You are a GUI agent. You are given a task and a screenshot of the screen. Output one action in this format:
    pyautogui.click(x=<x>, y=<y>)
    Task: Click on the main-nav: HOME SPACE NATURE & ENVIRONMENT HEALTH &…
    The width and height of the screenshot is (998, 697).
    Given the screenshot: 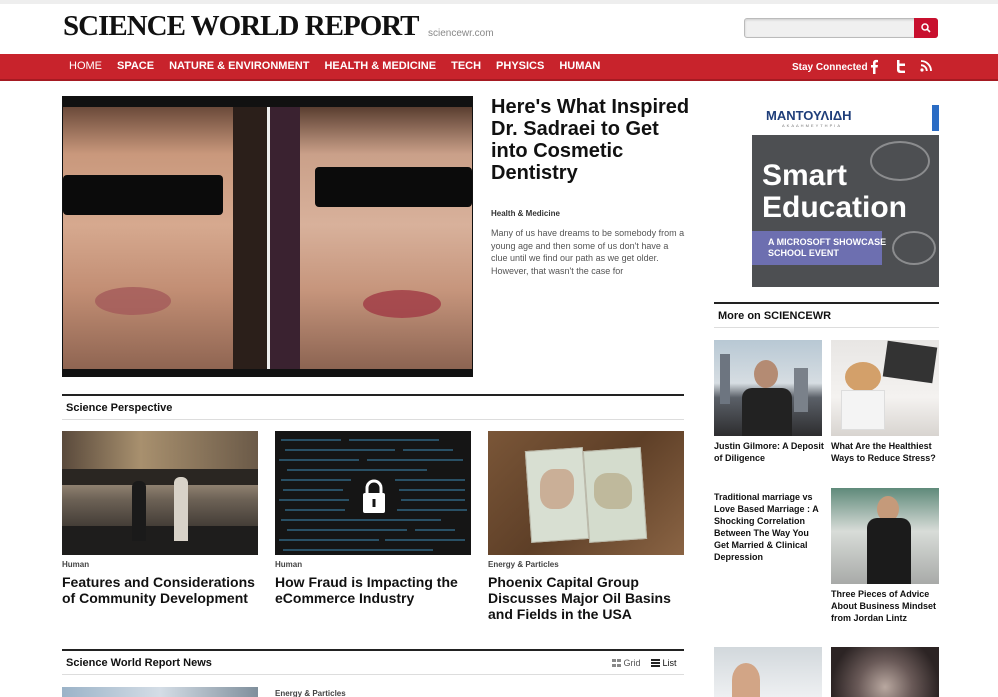 What is the action you would take?
    pyautogui.click(x=499, y=67)
    